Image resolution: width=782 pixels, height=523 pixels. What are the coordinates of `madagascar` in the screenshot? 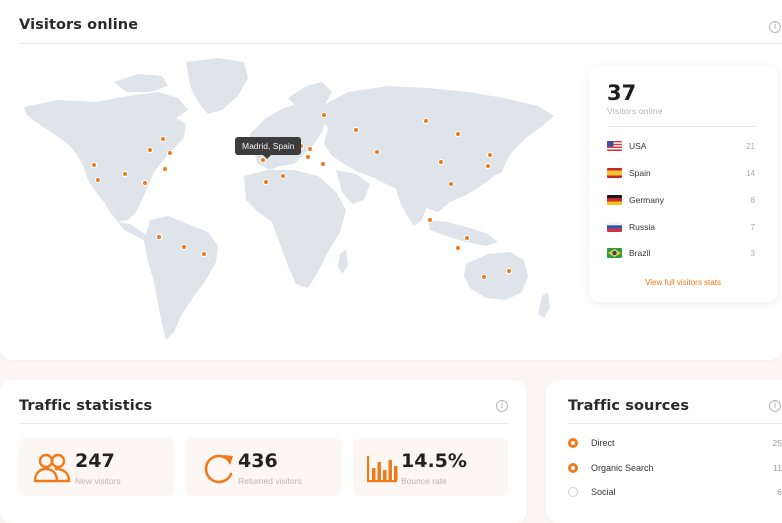 It's located at (343, 262).